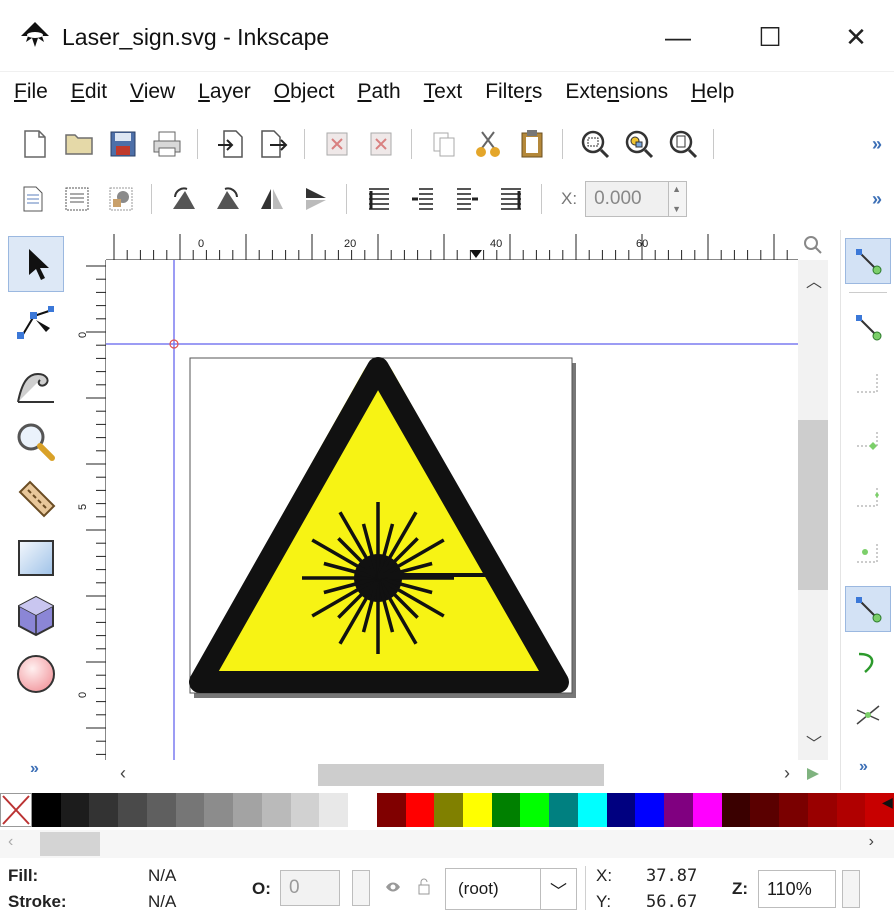 Image resolution: width=894 pixels, height=916 pixels. What do you see at coordinates (868, 261) in the screenshot?
I see `snap-enable-icon` at bounding box center [868, 261].